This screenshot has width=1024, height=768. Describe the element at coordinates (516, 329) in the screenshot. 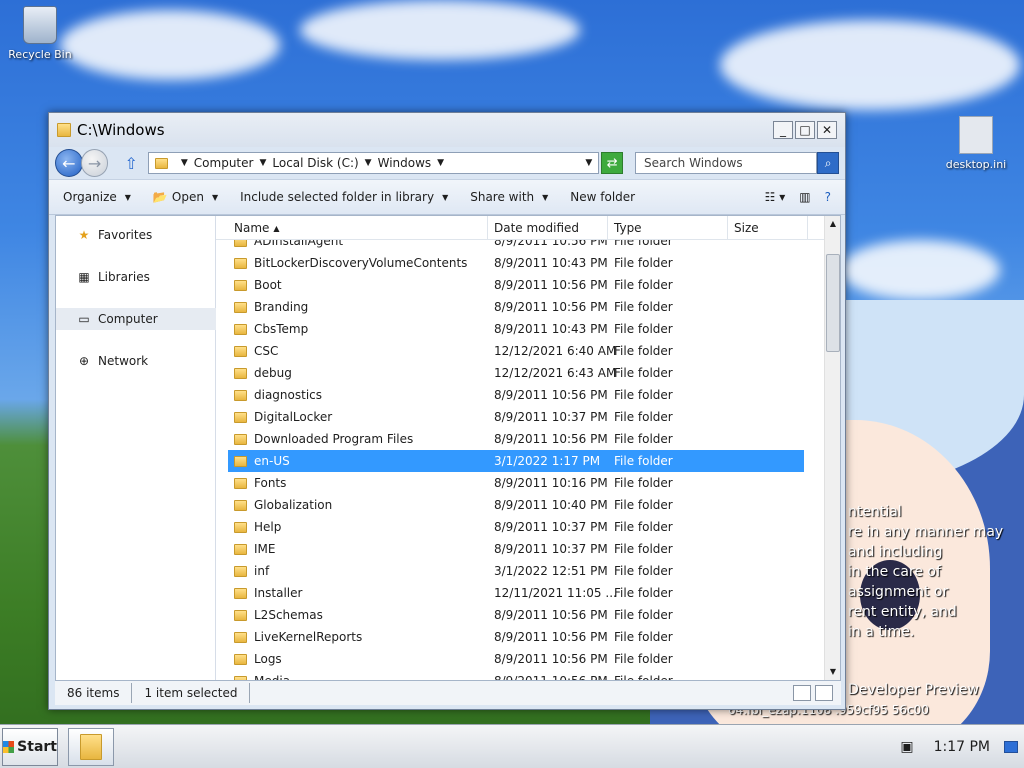

I see `table-row: CbsTemp 8/9/2011 10:43 PM File folder` at that location.